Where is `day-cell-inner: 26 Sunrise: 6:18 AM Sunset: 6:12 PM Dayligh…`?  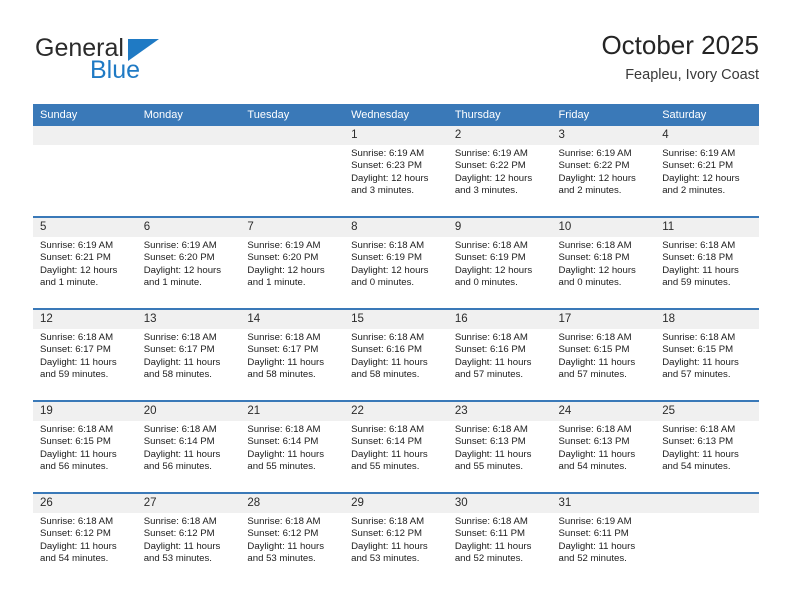 day-cell-inner: 26 Sunrise: 6:18 AM Sunset: 6:12 PM Dayligh… is located at coordinates (85, 539).